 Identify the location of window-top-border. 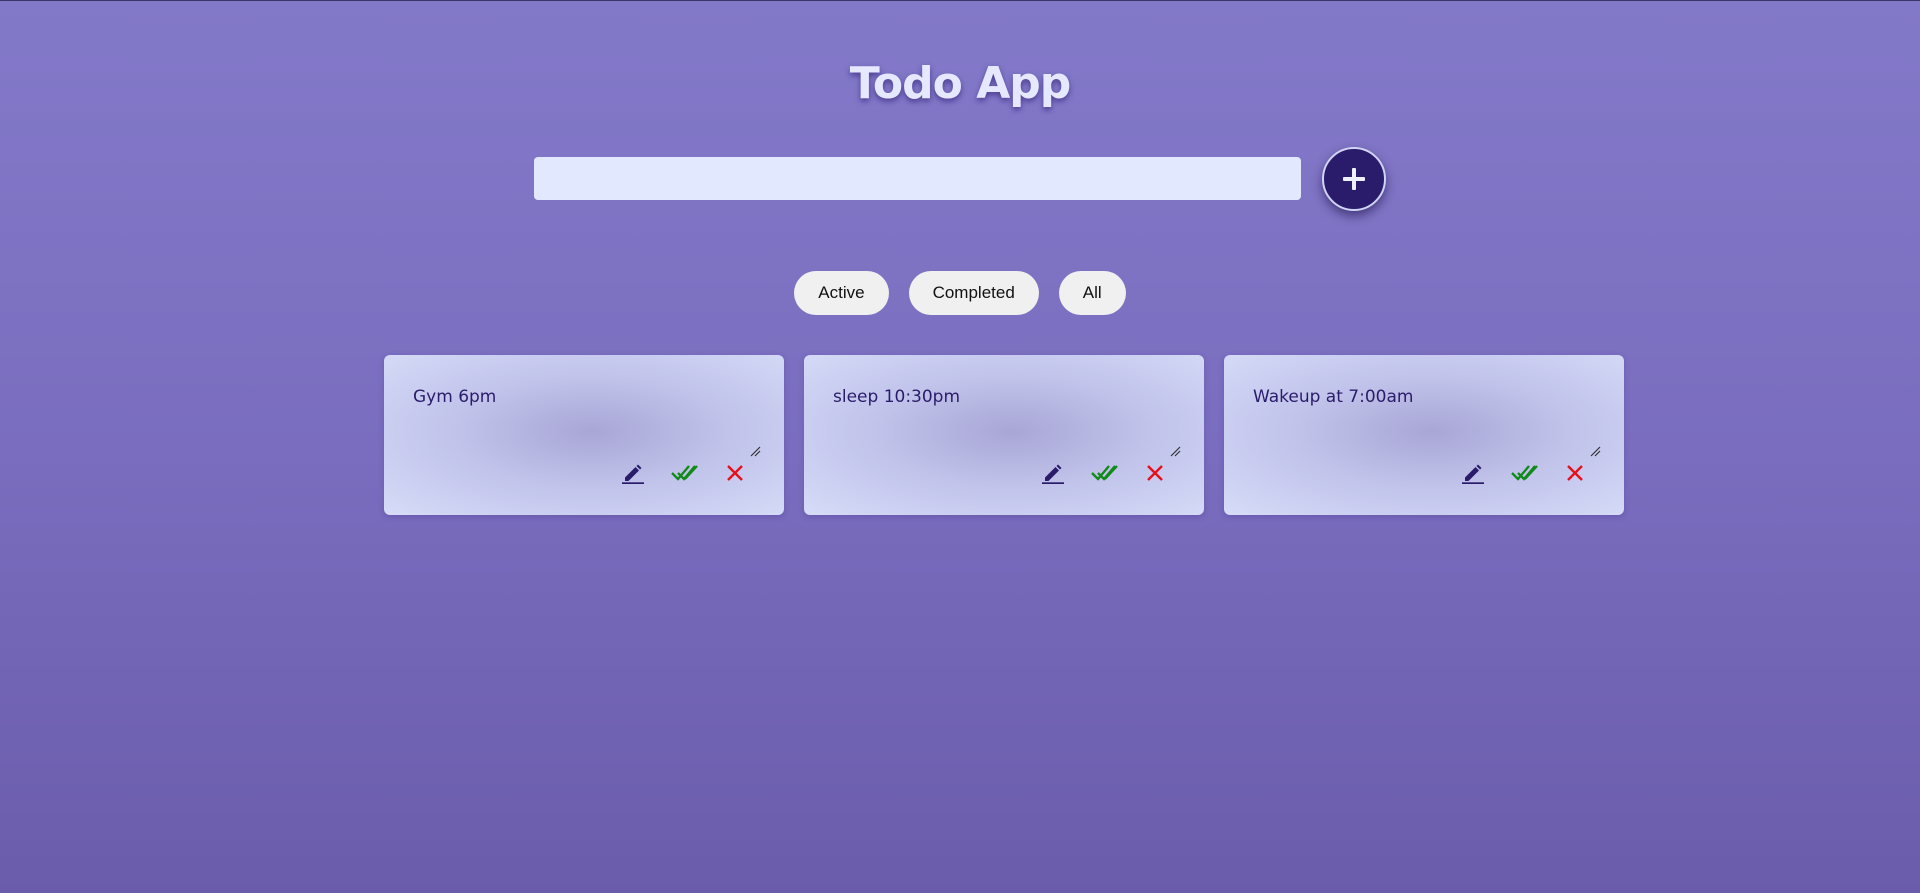
(960, 0).